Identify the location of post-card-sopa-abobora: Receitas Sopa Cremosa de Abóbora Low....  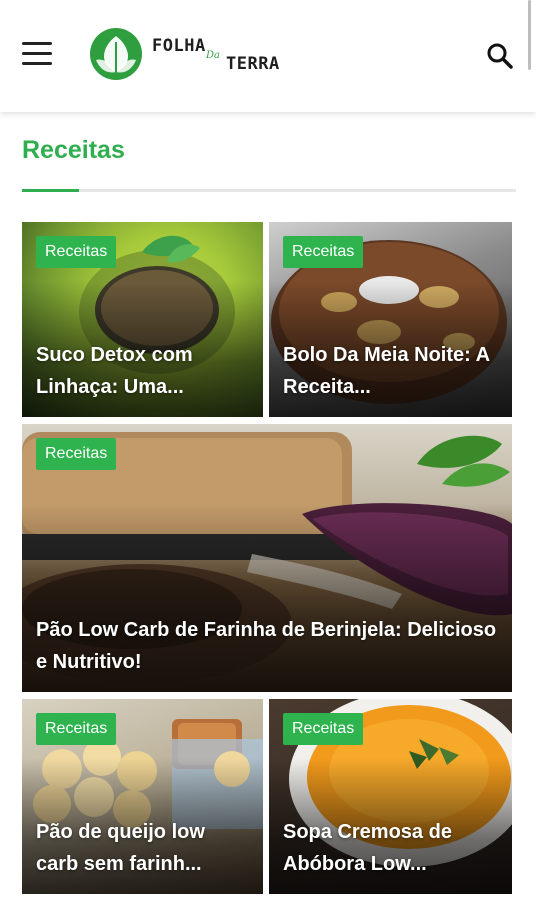
(390, 796).